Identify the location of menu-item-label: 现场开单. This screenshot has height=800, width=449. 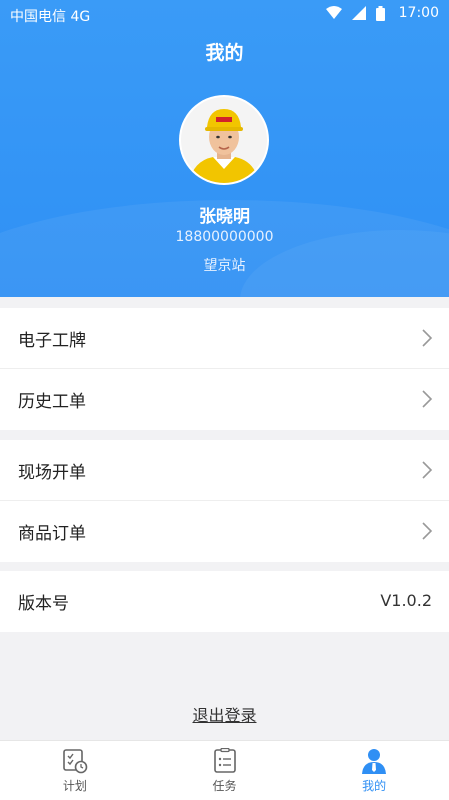
(52, 472).